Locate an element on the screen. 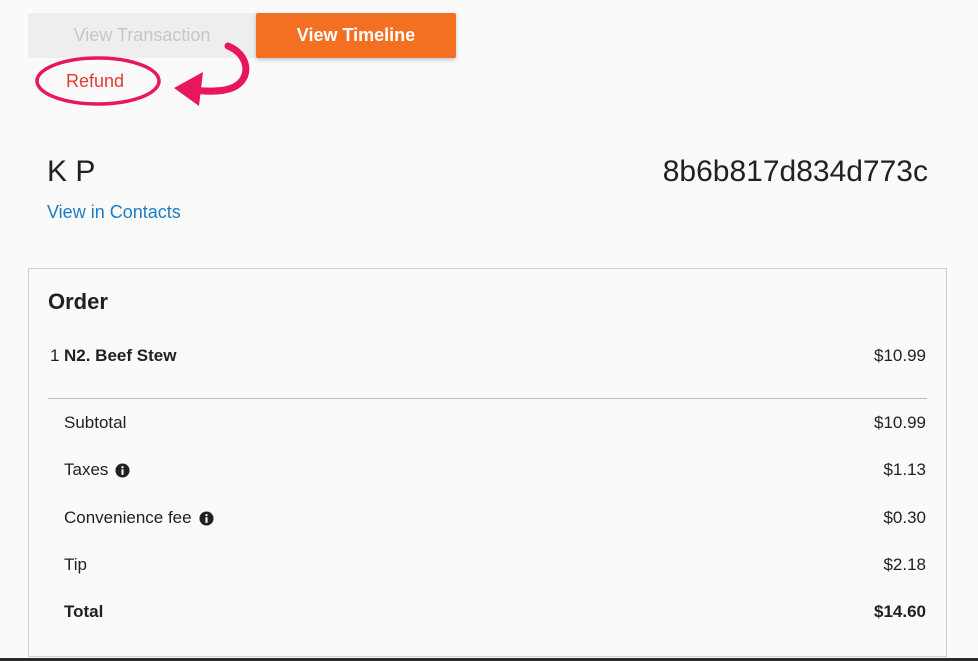 This screenshot has width=978, height=661. taxes-row: Taxes $1.13 is located at coordinates (495, 470).